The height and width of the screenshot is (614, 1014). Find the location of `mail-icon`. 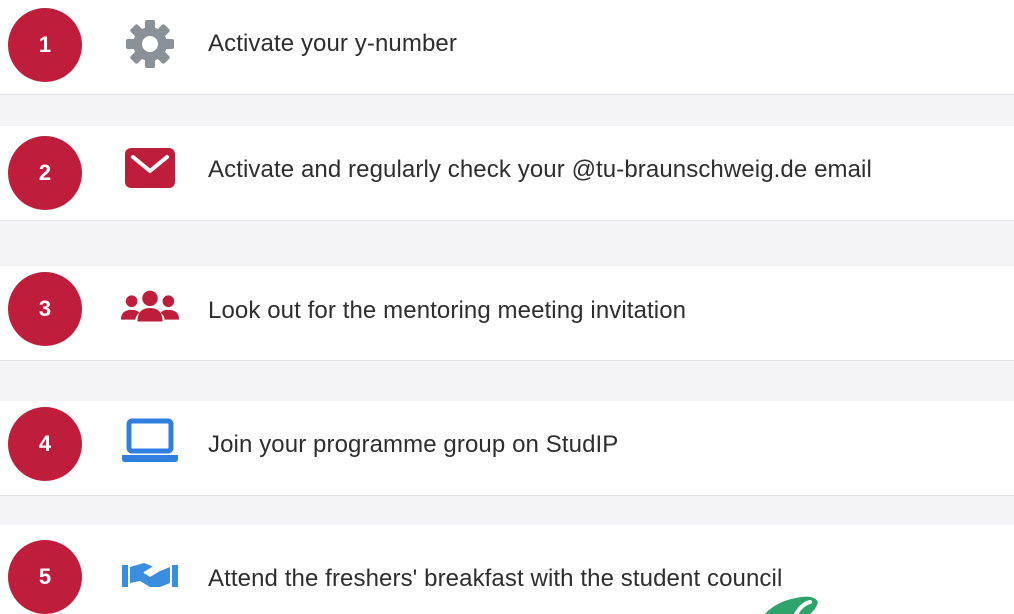

mail-icon is located at coordinates (150, 168).